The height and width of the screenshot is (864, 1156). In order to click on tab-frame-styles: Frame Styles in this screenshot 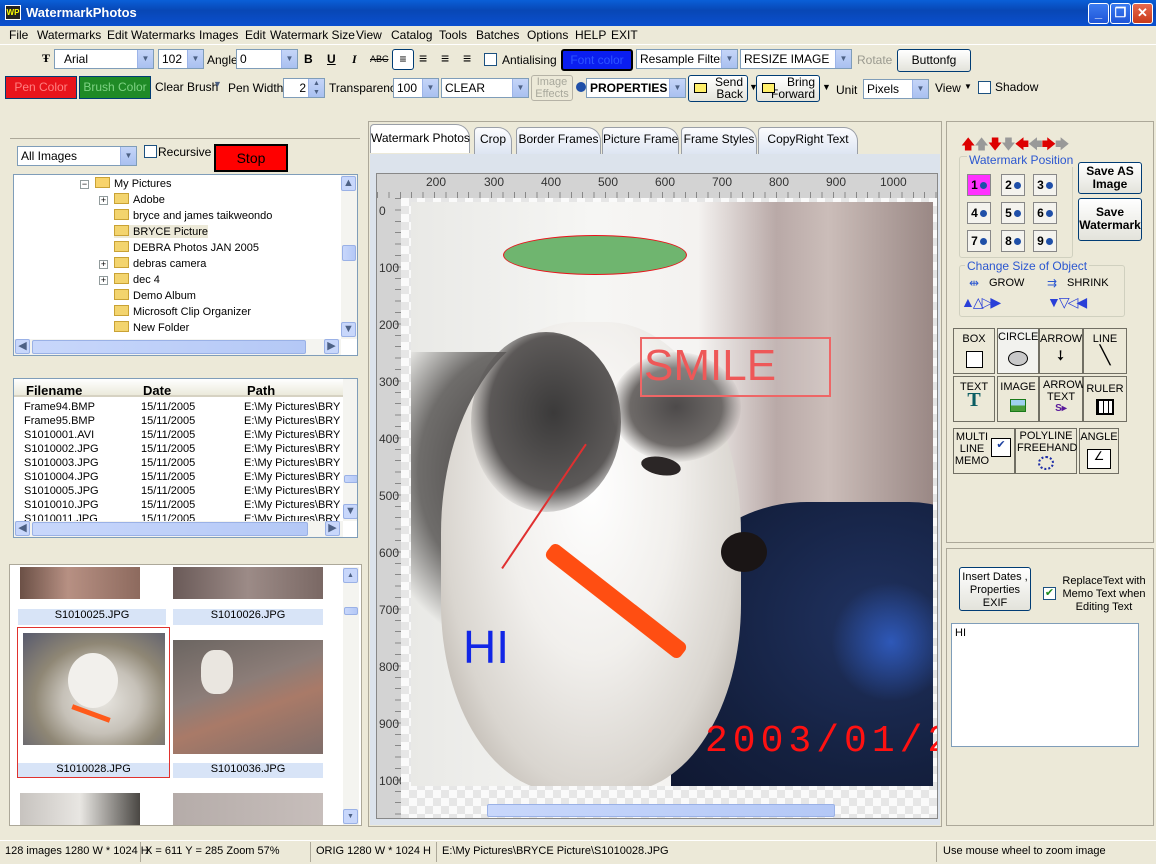, I will do `click(719, 140)`.